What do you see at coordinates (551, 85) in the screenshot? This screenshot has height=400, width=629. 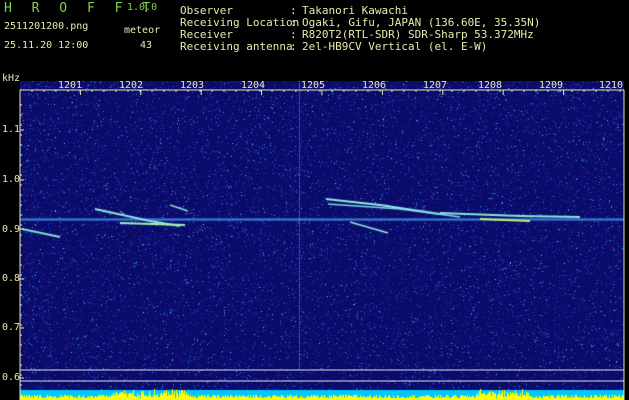 I see `x-tick-1209: 1209` at bounding box center [551, 85].